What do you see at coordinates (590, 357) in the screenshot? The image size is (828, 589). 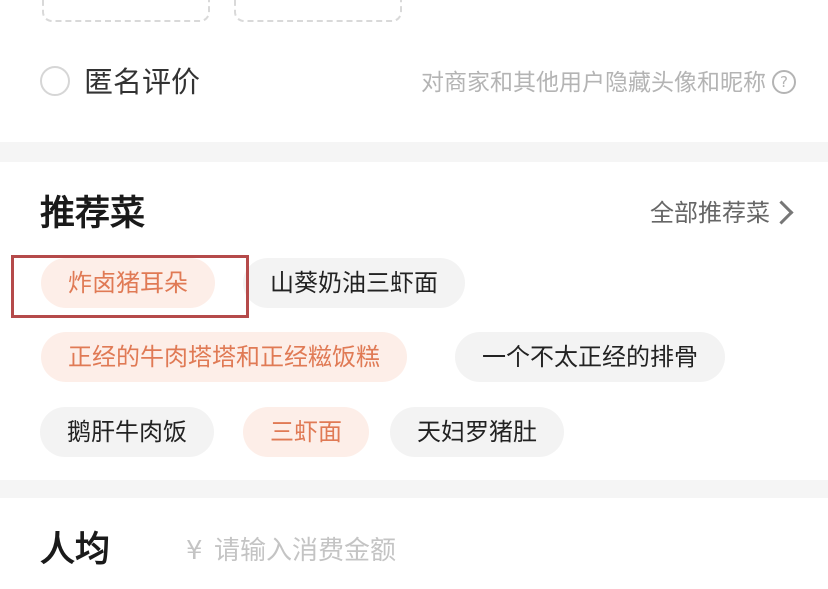 I see `dish-chip: 一个不太正经的排骨` at bounding box center [590, 357].